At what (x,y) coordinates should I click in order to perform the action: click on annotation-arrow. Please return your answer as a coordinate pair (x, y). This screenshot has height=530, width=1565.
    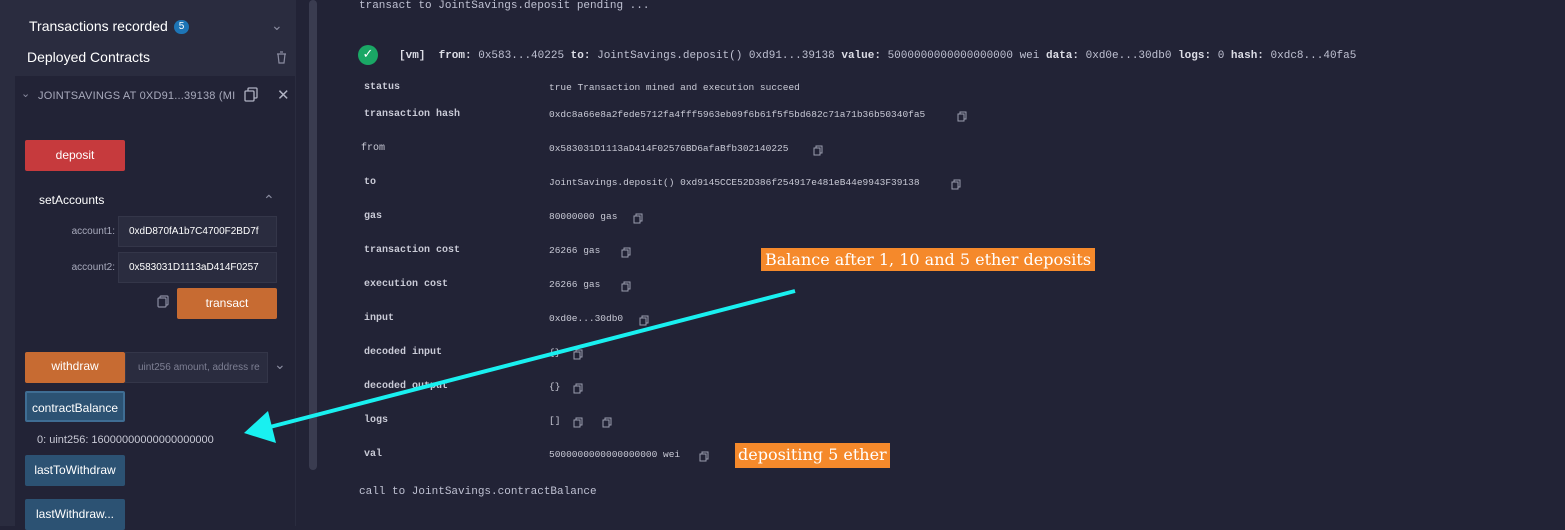
    Looking at the image, I should click on (520, 366).